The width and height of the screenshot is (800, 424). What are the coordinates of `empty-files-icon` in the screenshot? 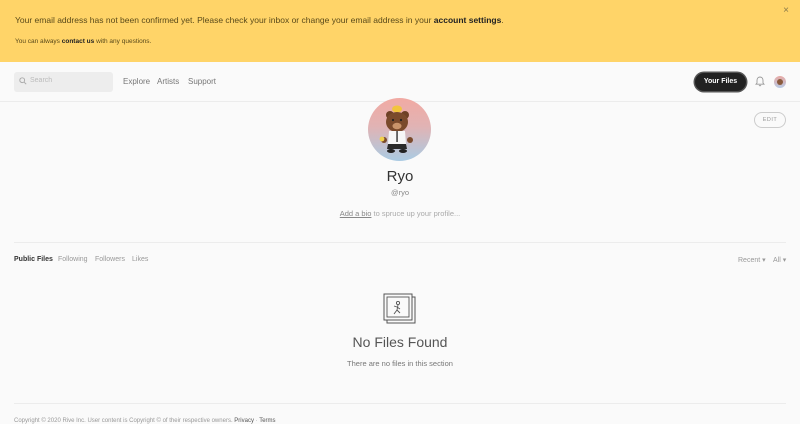 It's located at (399, 308).